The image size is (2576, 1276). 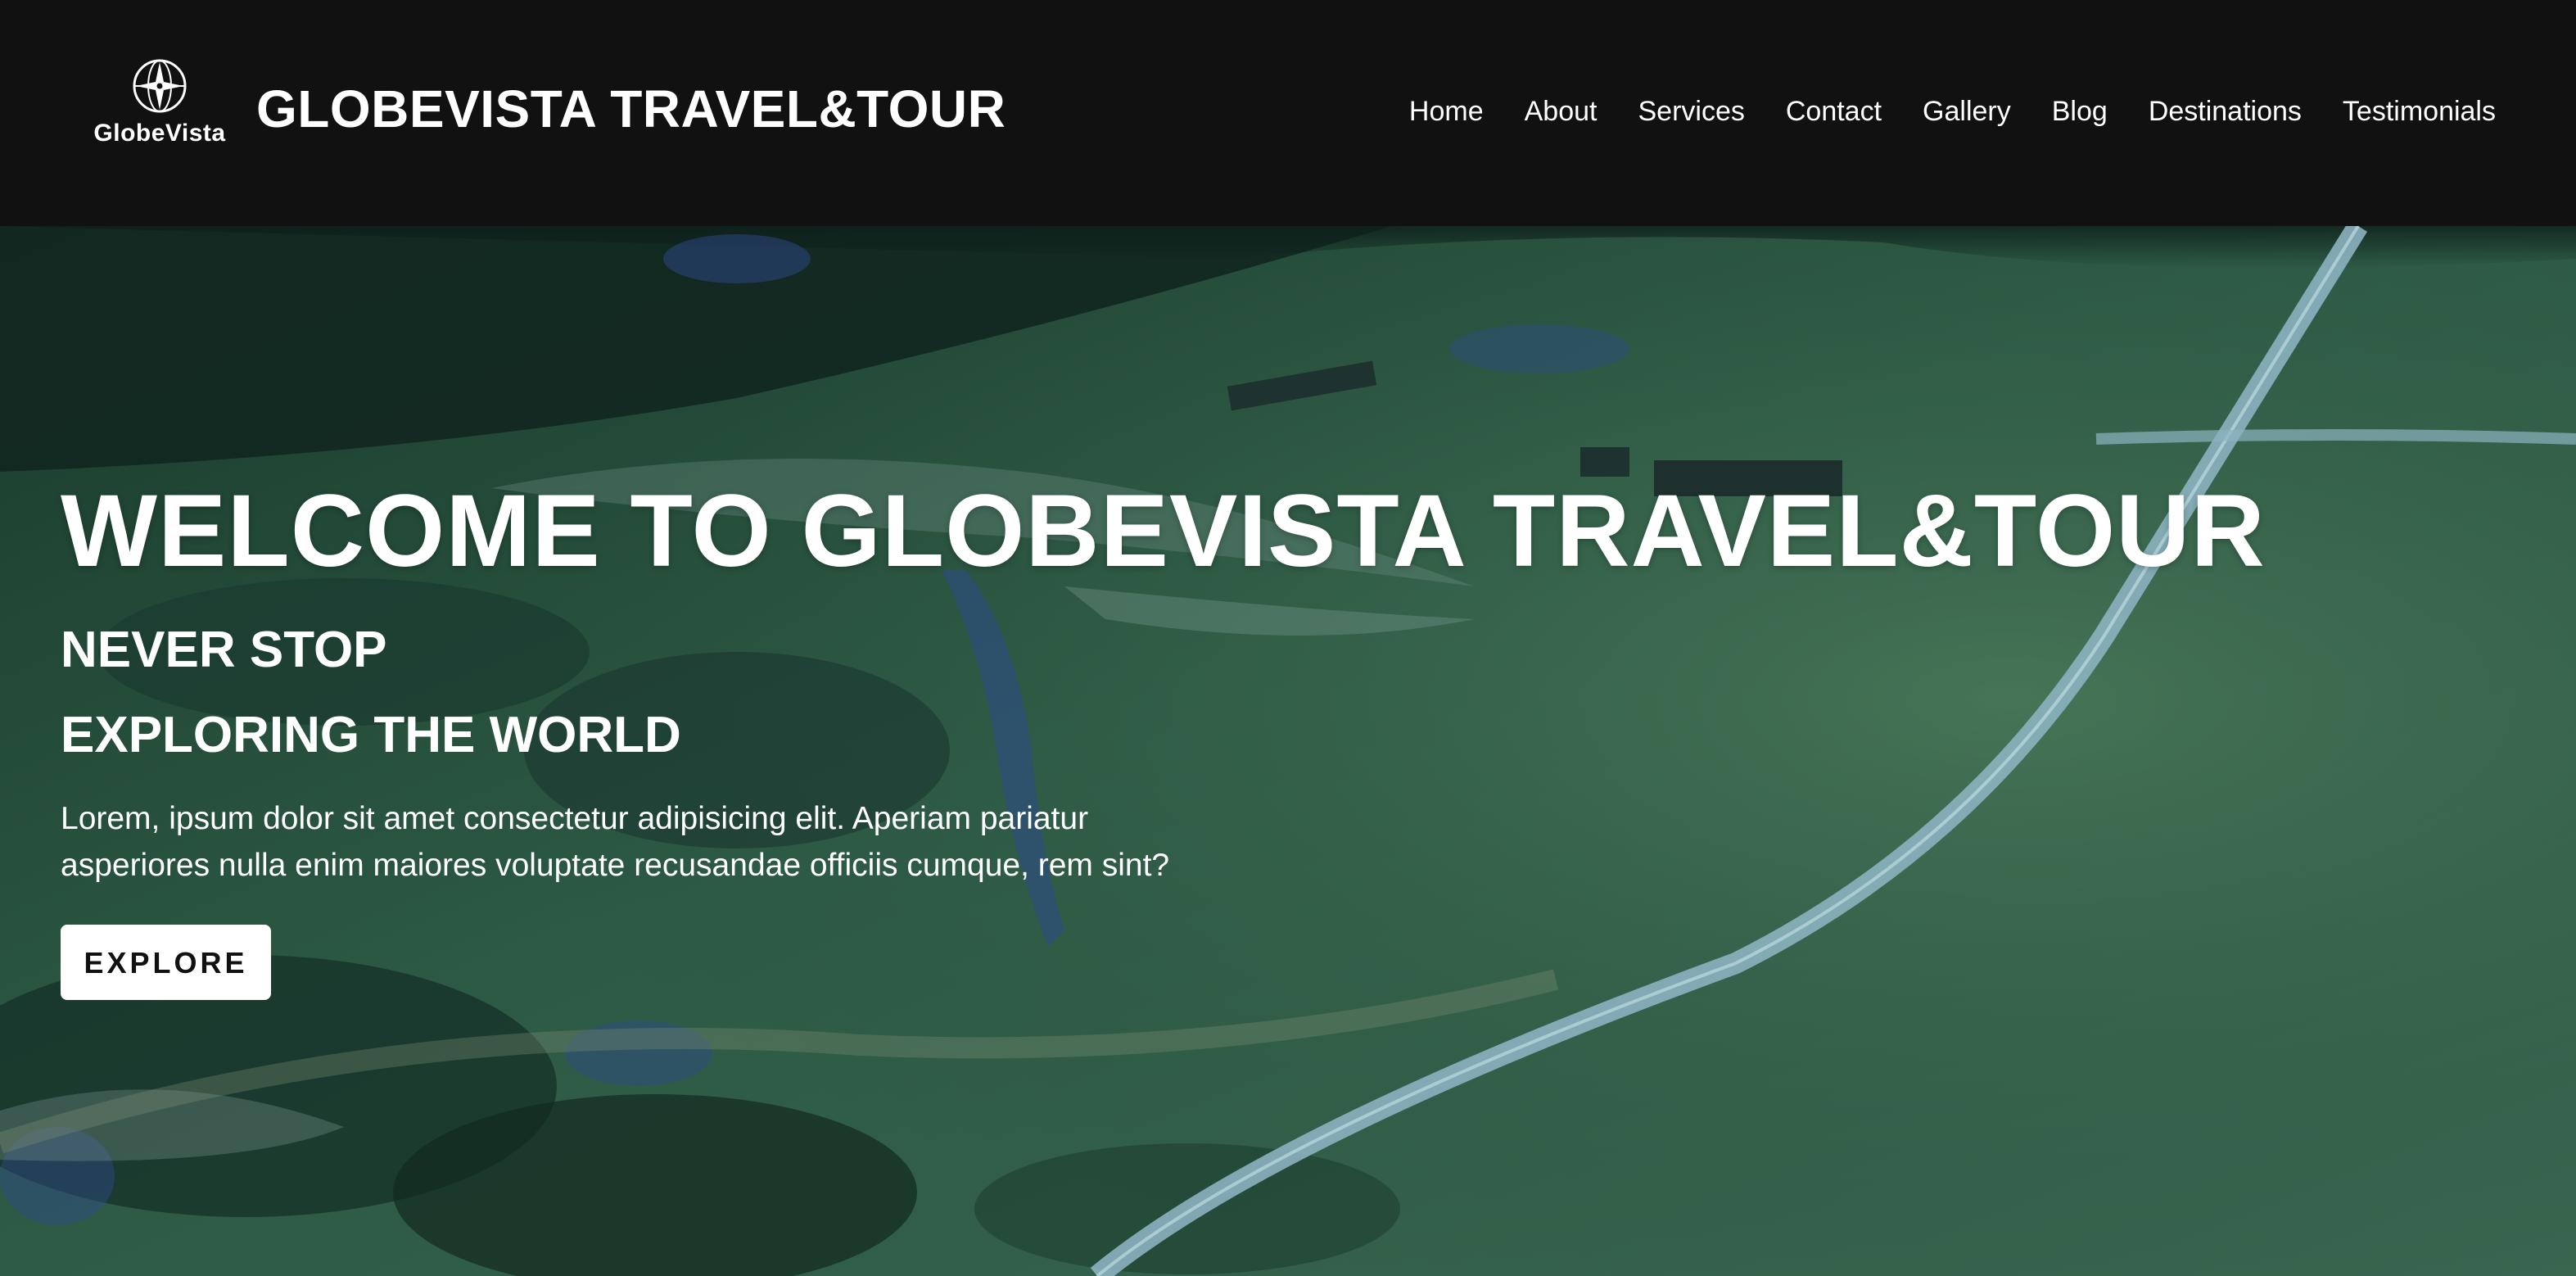 I want to click on nav-link-contact: Contact, so click(x=1834, y=111).